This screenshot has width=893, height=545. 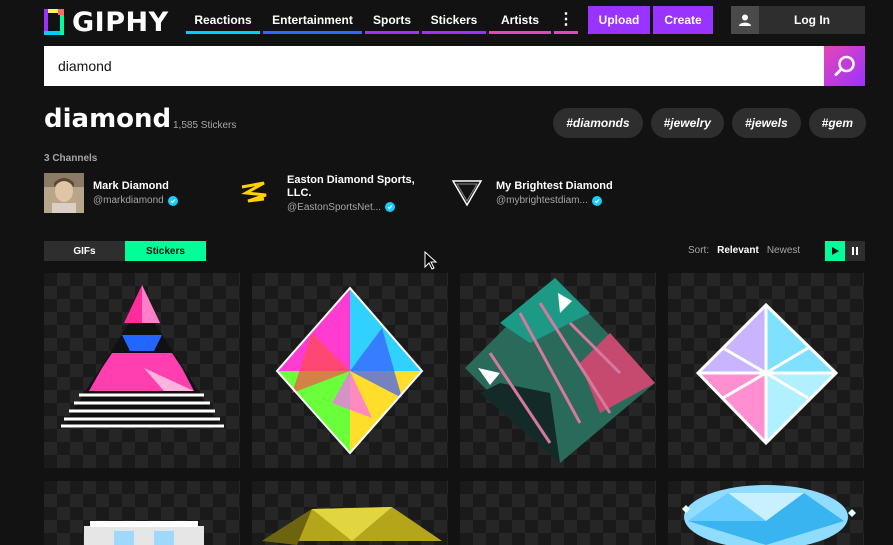 I want to click on nav-entertainment: Entertainment, so click(x=312, y=20).